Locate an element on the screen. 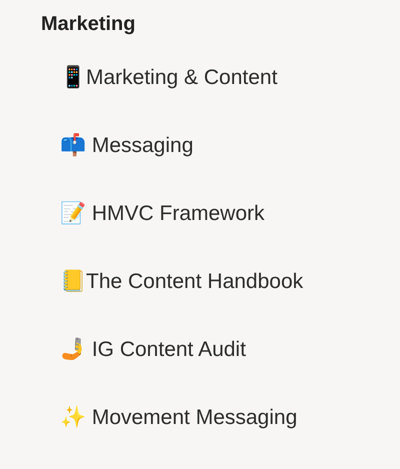 This screenshot has width=400, height=469. page-link: 📫 Messaging is located at coordinates (127, 146).